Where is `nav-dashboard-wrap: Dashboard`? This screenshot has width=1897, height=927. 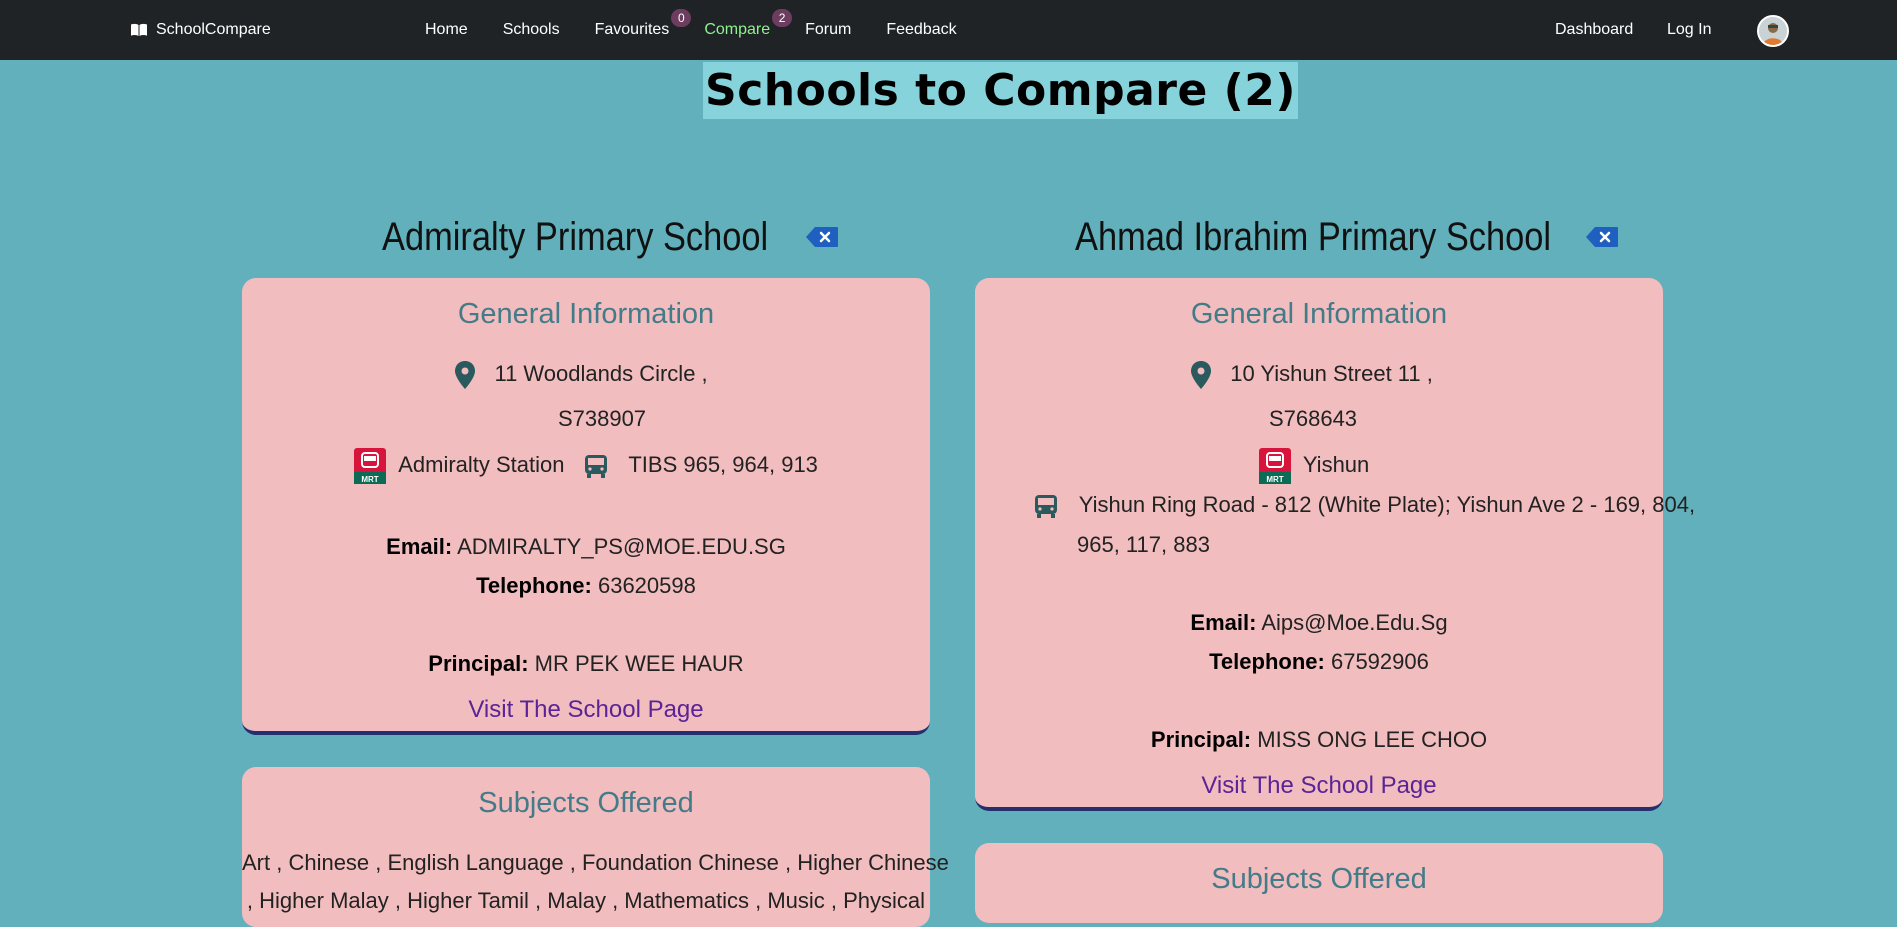 nav-dashboard-wrap: Dashboard is located at coordinates (1594, 30).